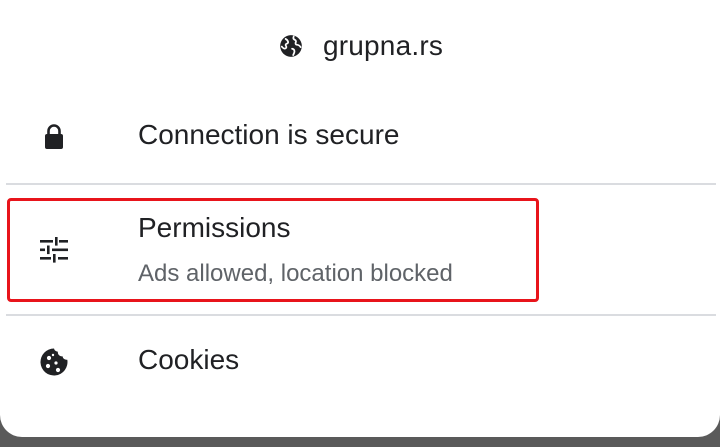  Describe the element at coordinates (189, 359) in the screenshot. I see `cookies-label: Cookies` at that location.